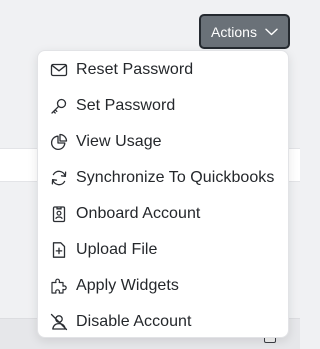 The image size is (320, 349). I want to click on badge-icon, so click(59, 214).